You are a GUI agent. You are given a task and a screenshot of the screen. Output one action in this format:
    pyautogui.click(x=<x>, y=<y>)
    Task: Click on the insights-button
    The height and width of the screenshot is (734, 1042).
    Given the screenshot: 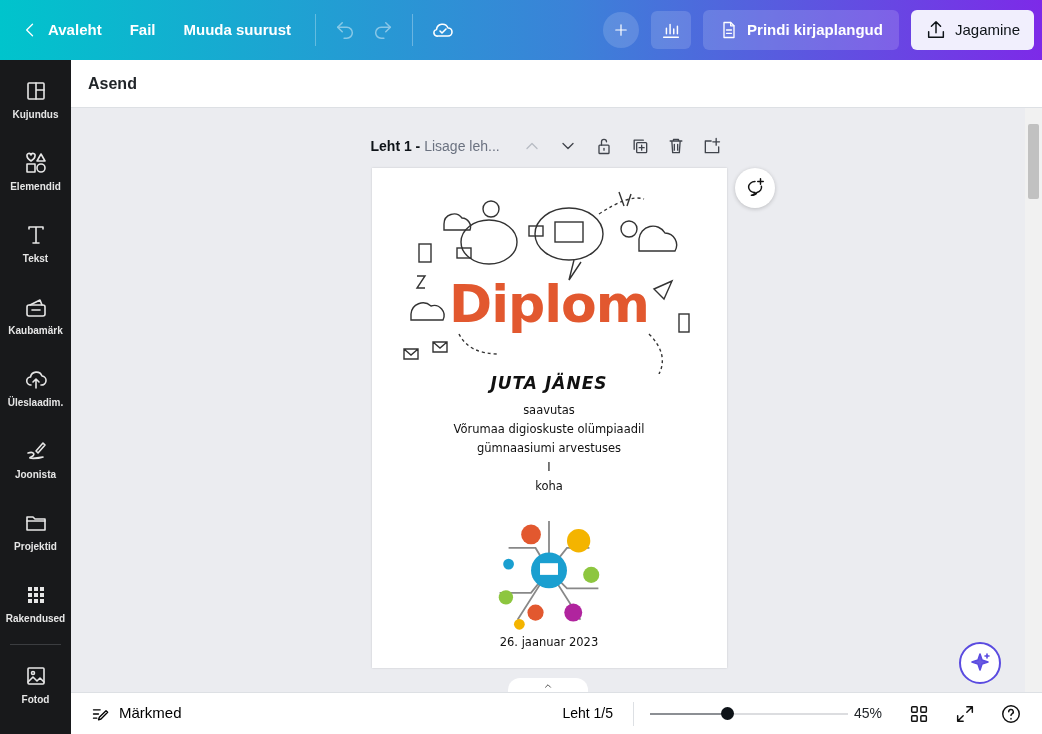 What is the action you would take?
    pyautogui.click(x=671, y=30)
    